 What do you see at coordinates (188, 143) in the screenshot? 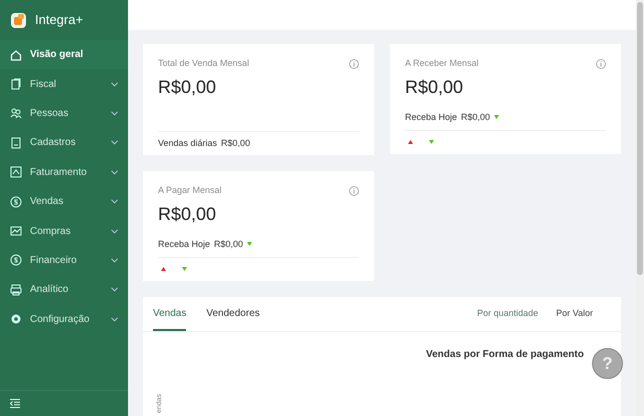
I see `footer-label: Vendas diárias` at bounding box center [188, 143].